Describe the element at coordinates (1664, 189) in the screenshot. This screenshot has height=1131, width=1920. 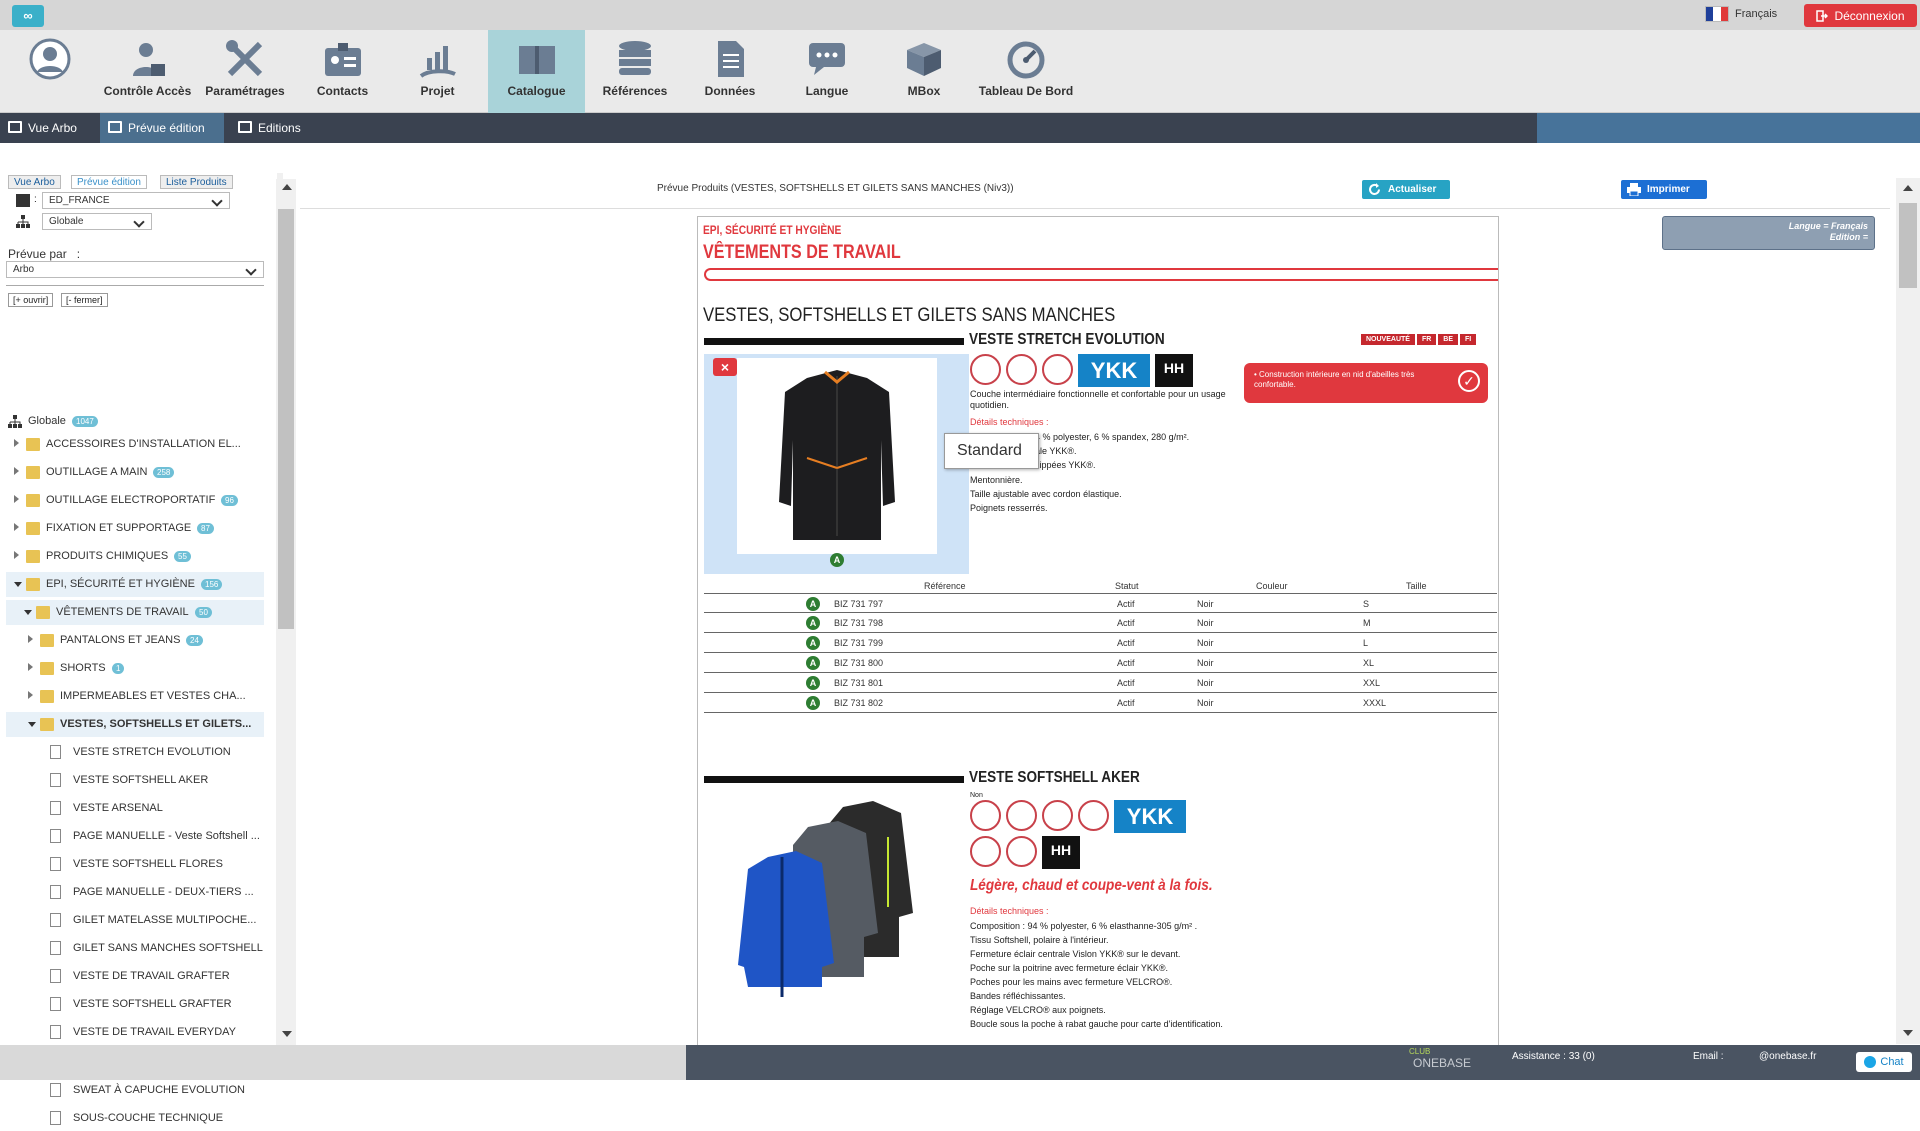
I see `print-button: Imprimer` at that location.